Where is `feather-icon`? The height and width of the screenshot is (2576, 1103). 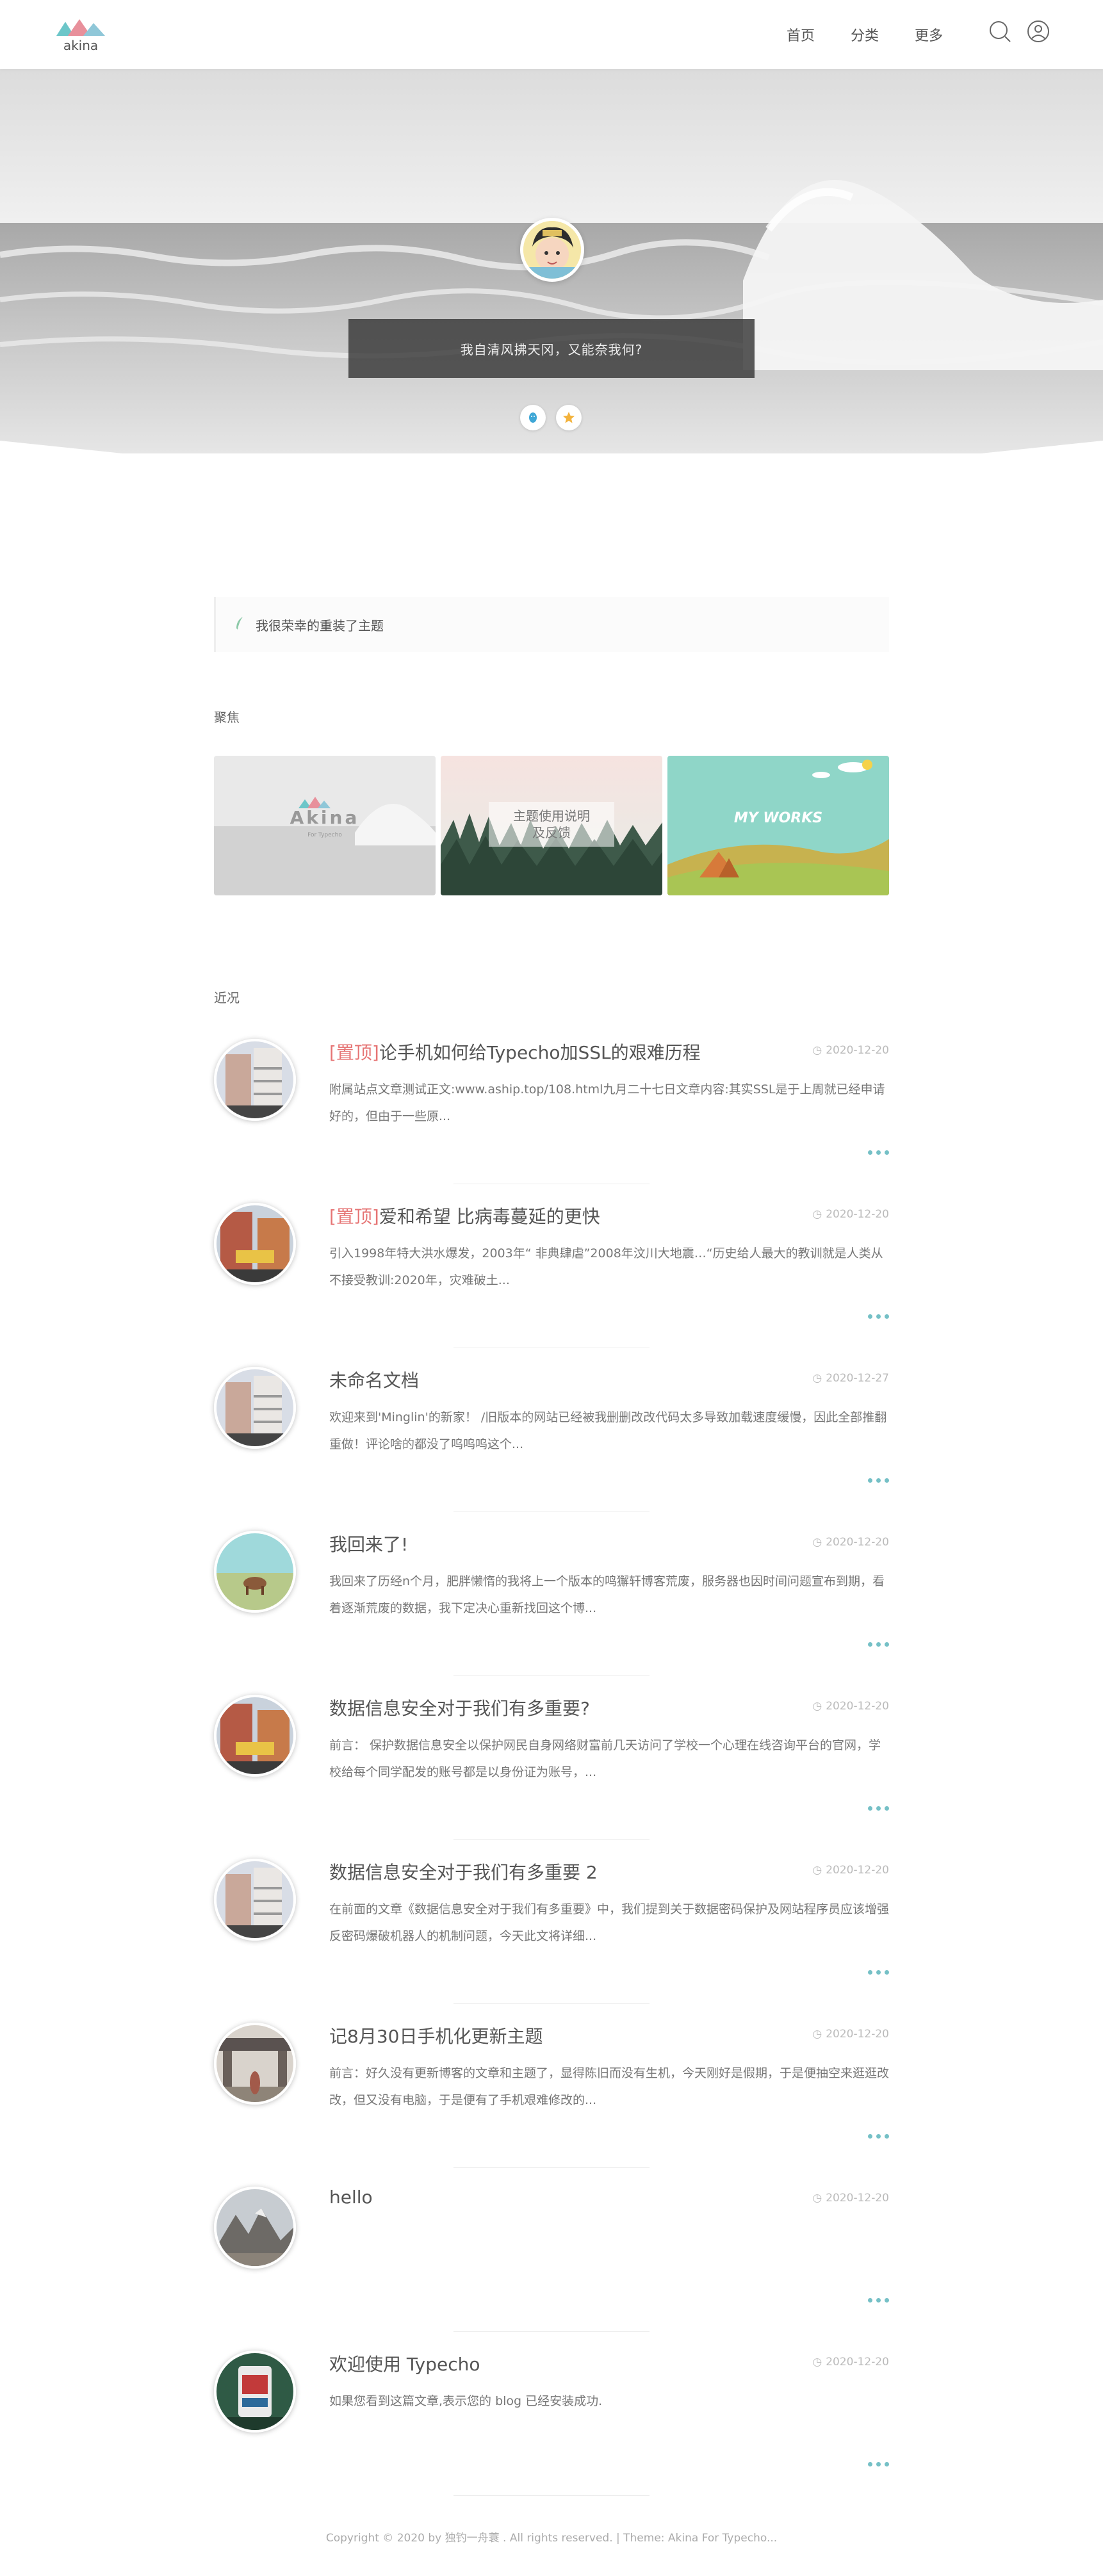 feather-icon is located at coordinates (239, 624).